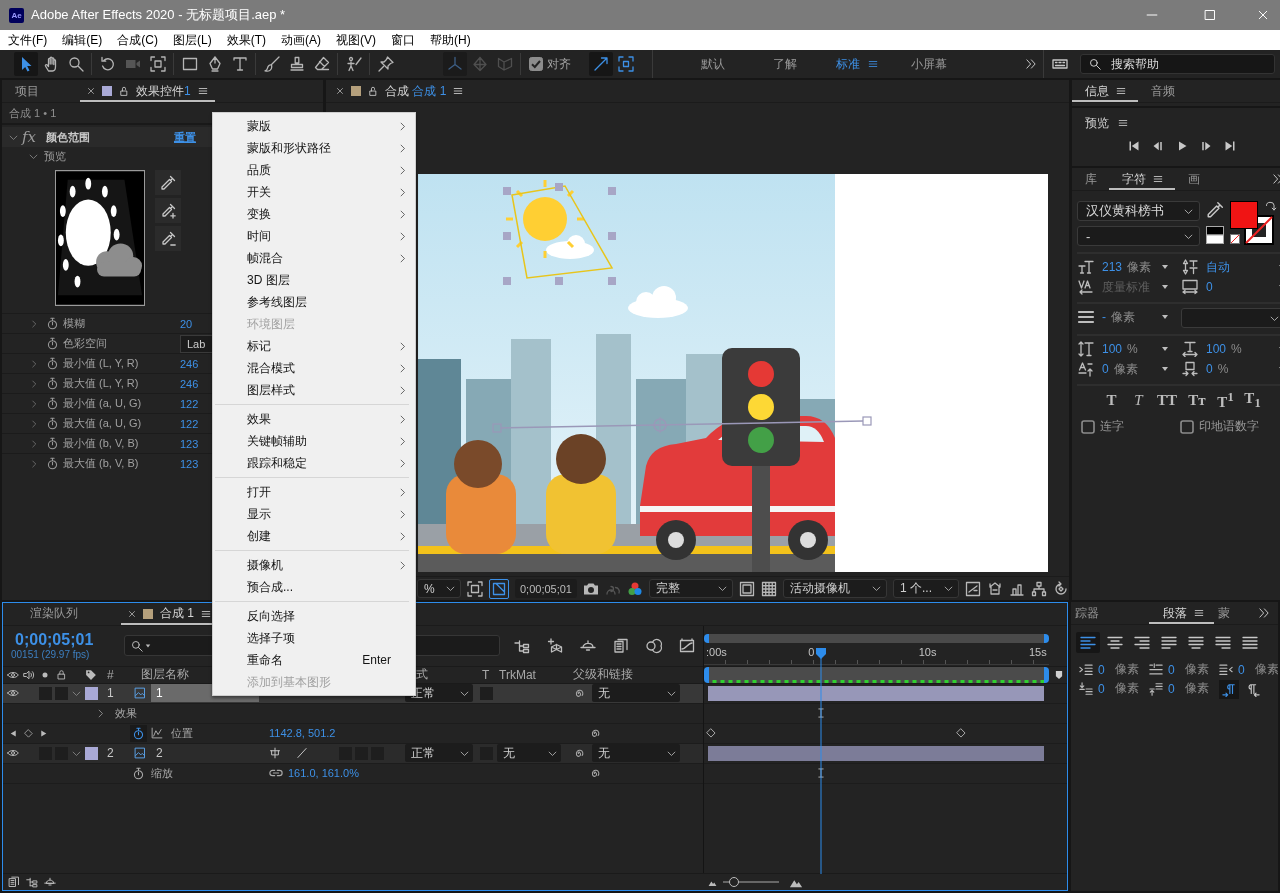 This screenshot has height=893, width=1280. Describe the element at coordinates (517, 674) in the screenshot. I see `column-header: TrkMat` at that location.